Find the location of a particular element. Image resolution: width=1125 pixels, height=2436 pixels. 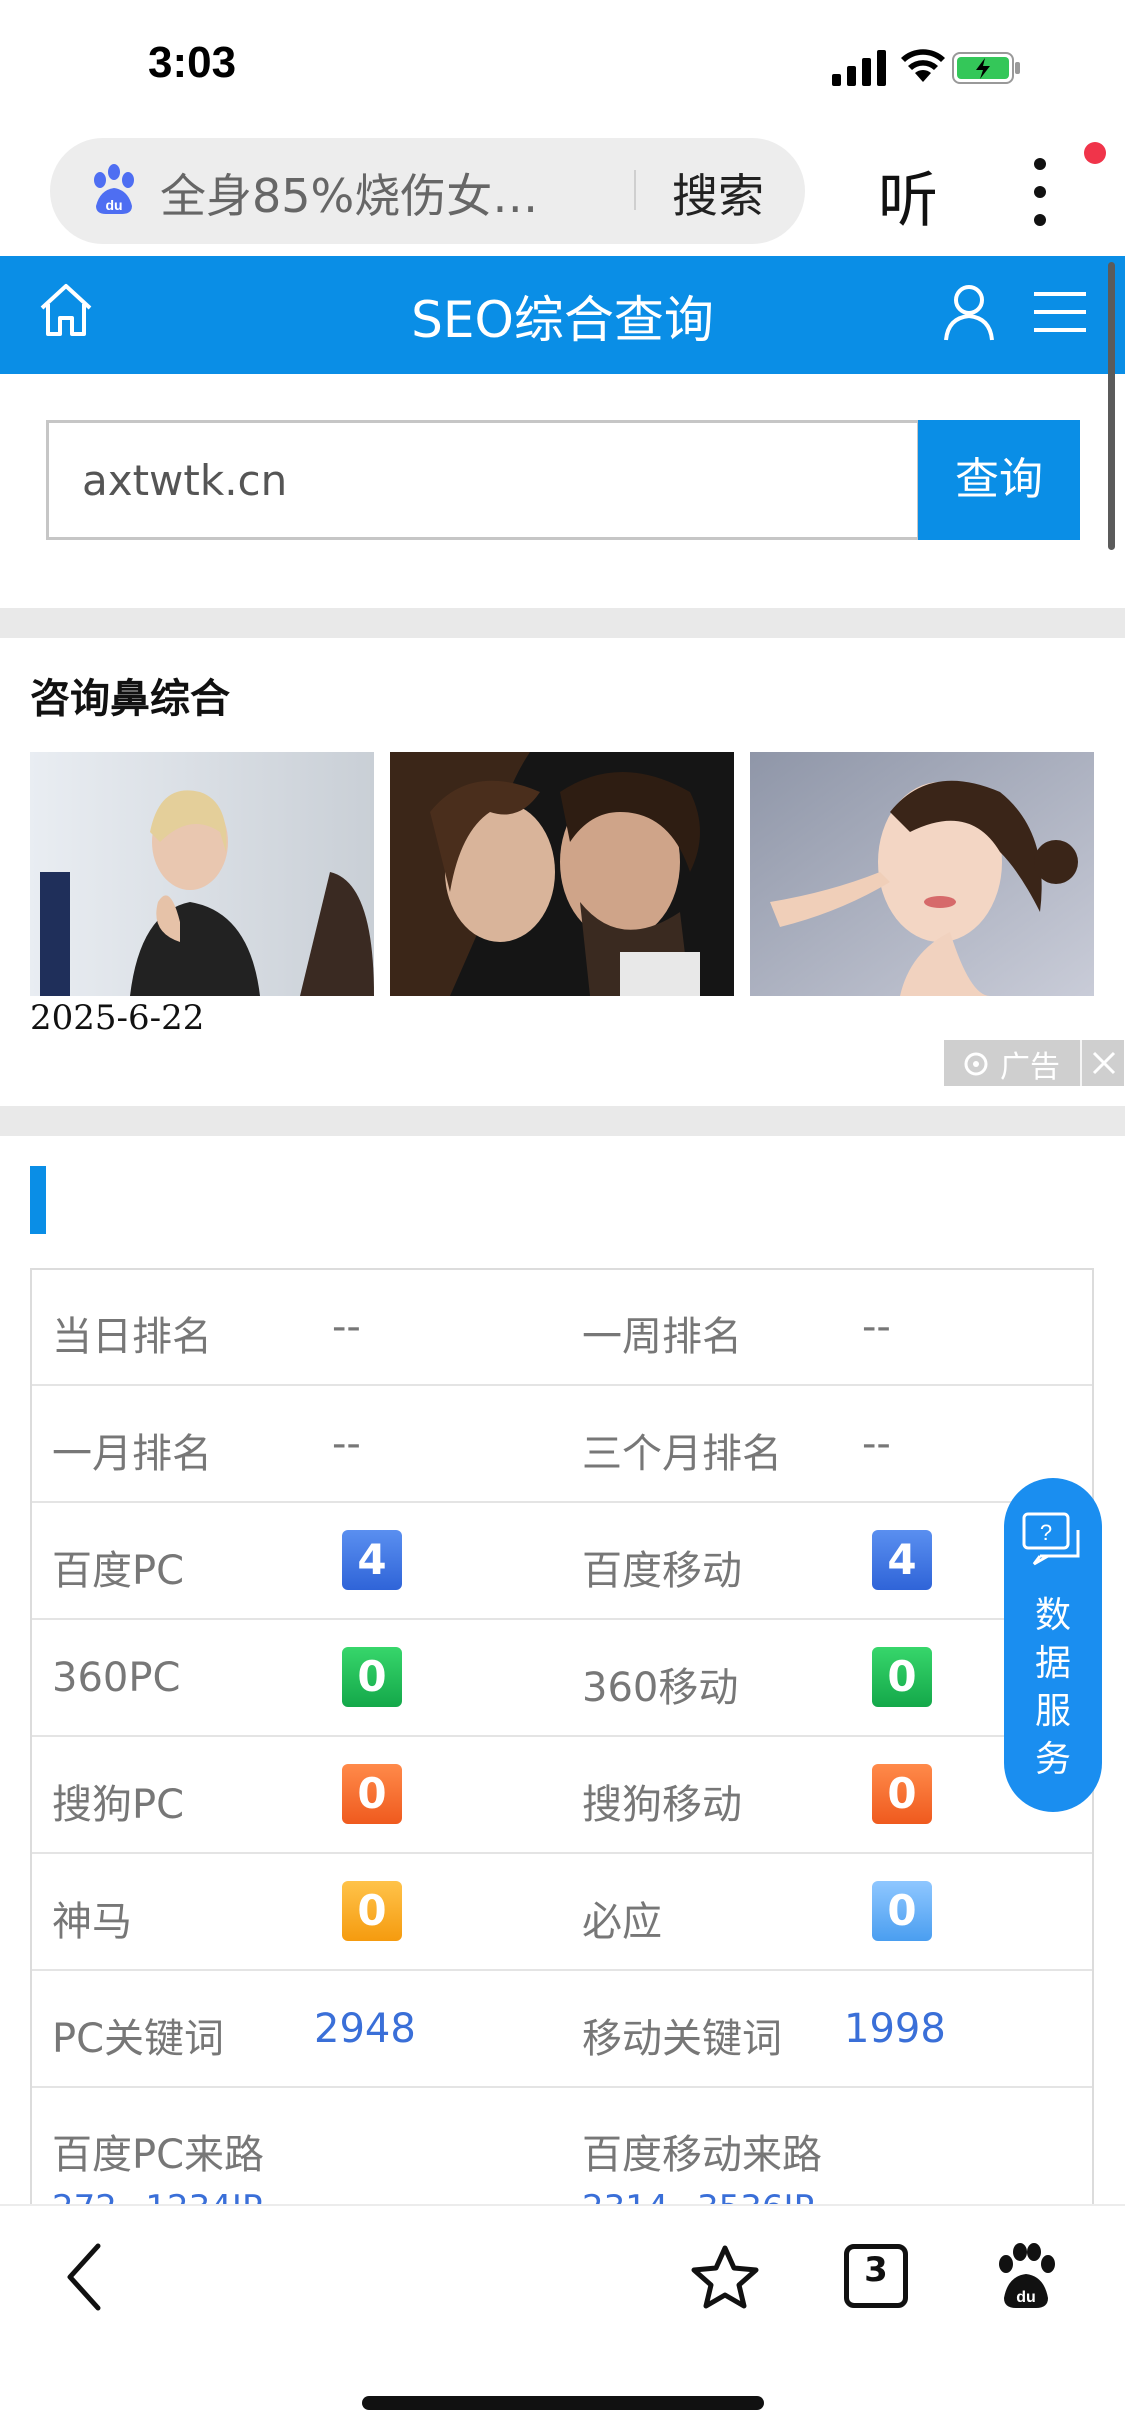

domain-input-value: axtwtk.cn is located at coordinates (184, 480).